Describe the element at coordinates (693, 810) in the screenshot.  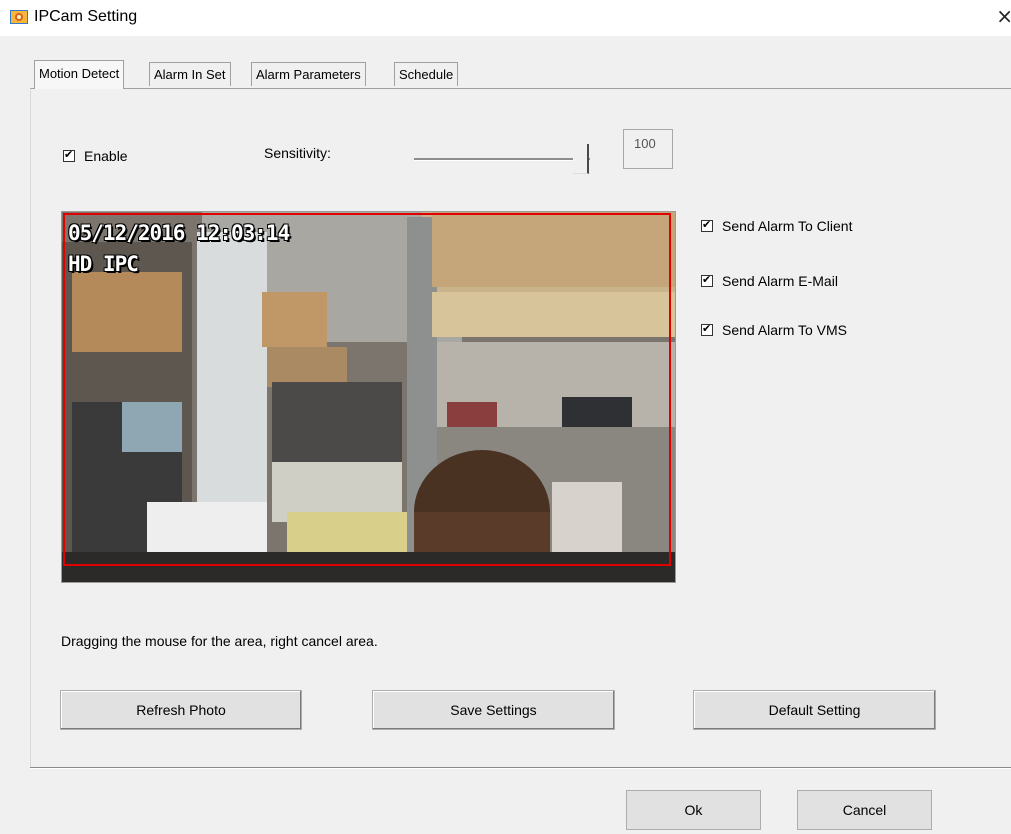
I see `ok-button: Ok` at that location.